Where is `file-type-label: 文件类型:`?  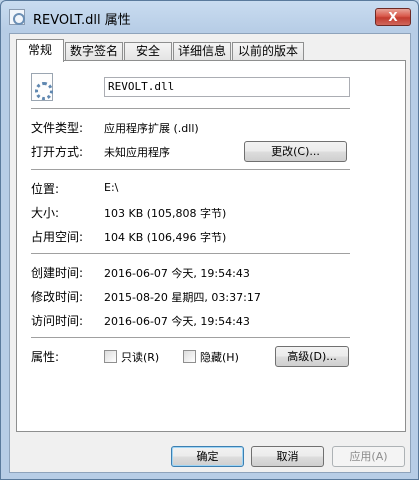
file-type-label: 文件类型: is located at coordinates (57, 128).